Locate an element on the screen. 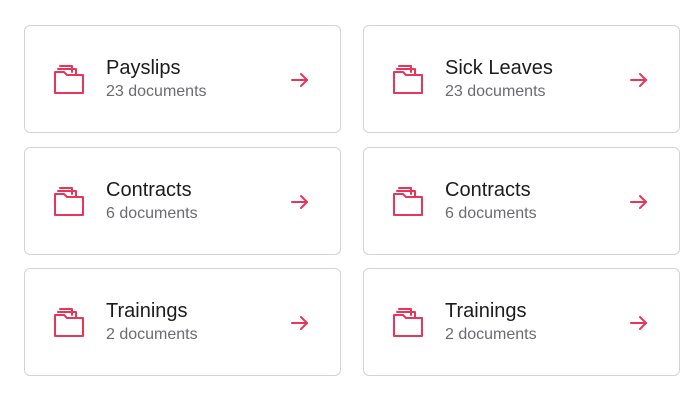  category-title: Sick Leaves is located at coordinates (499, 68).